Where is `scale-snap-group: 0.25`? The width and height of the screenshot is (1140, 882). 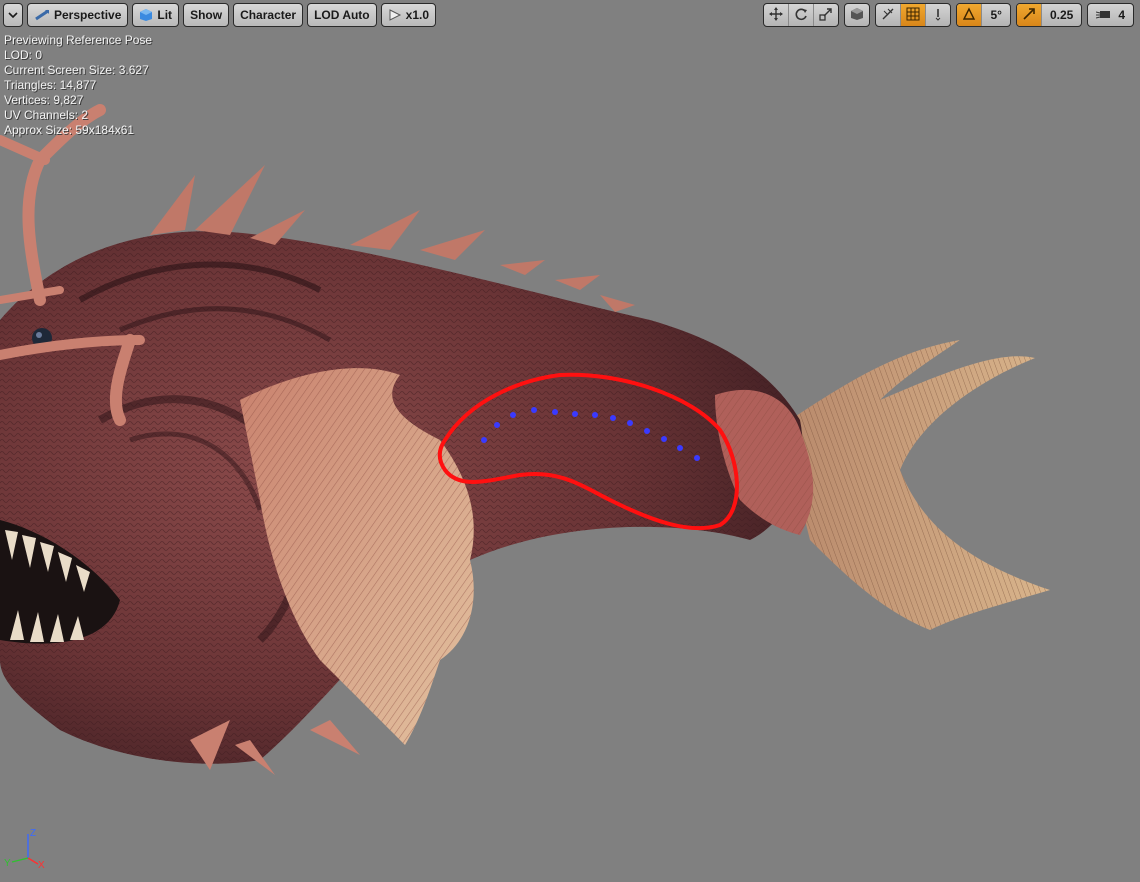
scale-snap-group: 0.25 is located at coordinates (1049, 15).